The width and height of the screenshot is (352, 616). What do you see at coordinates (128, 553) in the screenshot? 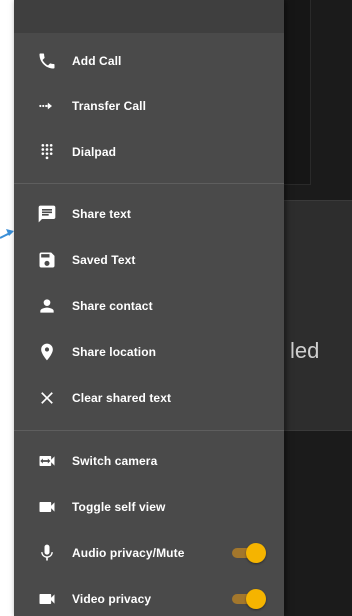
I see `menu-item-label: Audio privacy/Mute` at bounding box center [128, 553].